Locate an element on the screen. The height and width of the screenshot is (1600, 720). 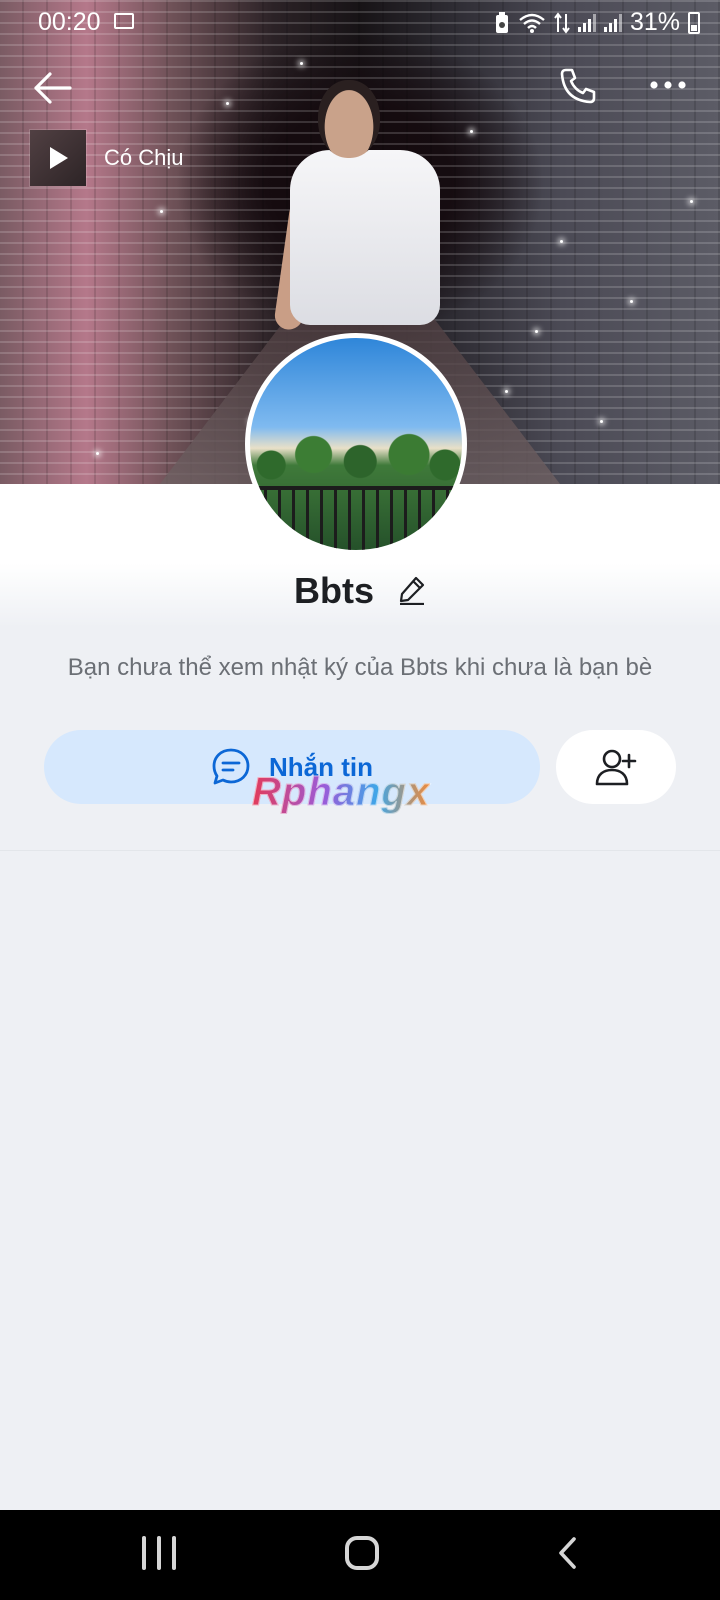
avatar-railing is located at coordinates (356, 518).